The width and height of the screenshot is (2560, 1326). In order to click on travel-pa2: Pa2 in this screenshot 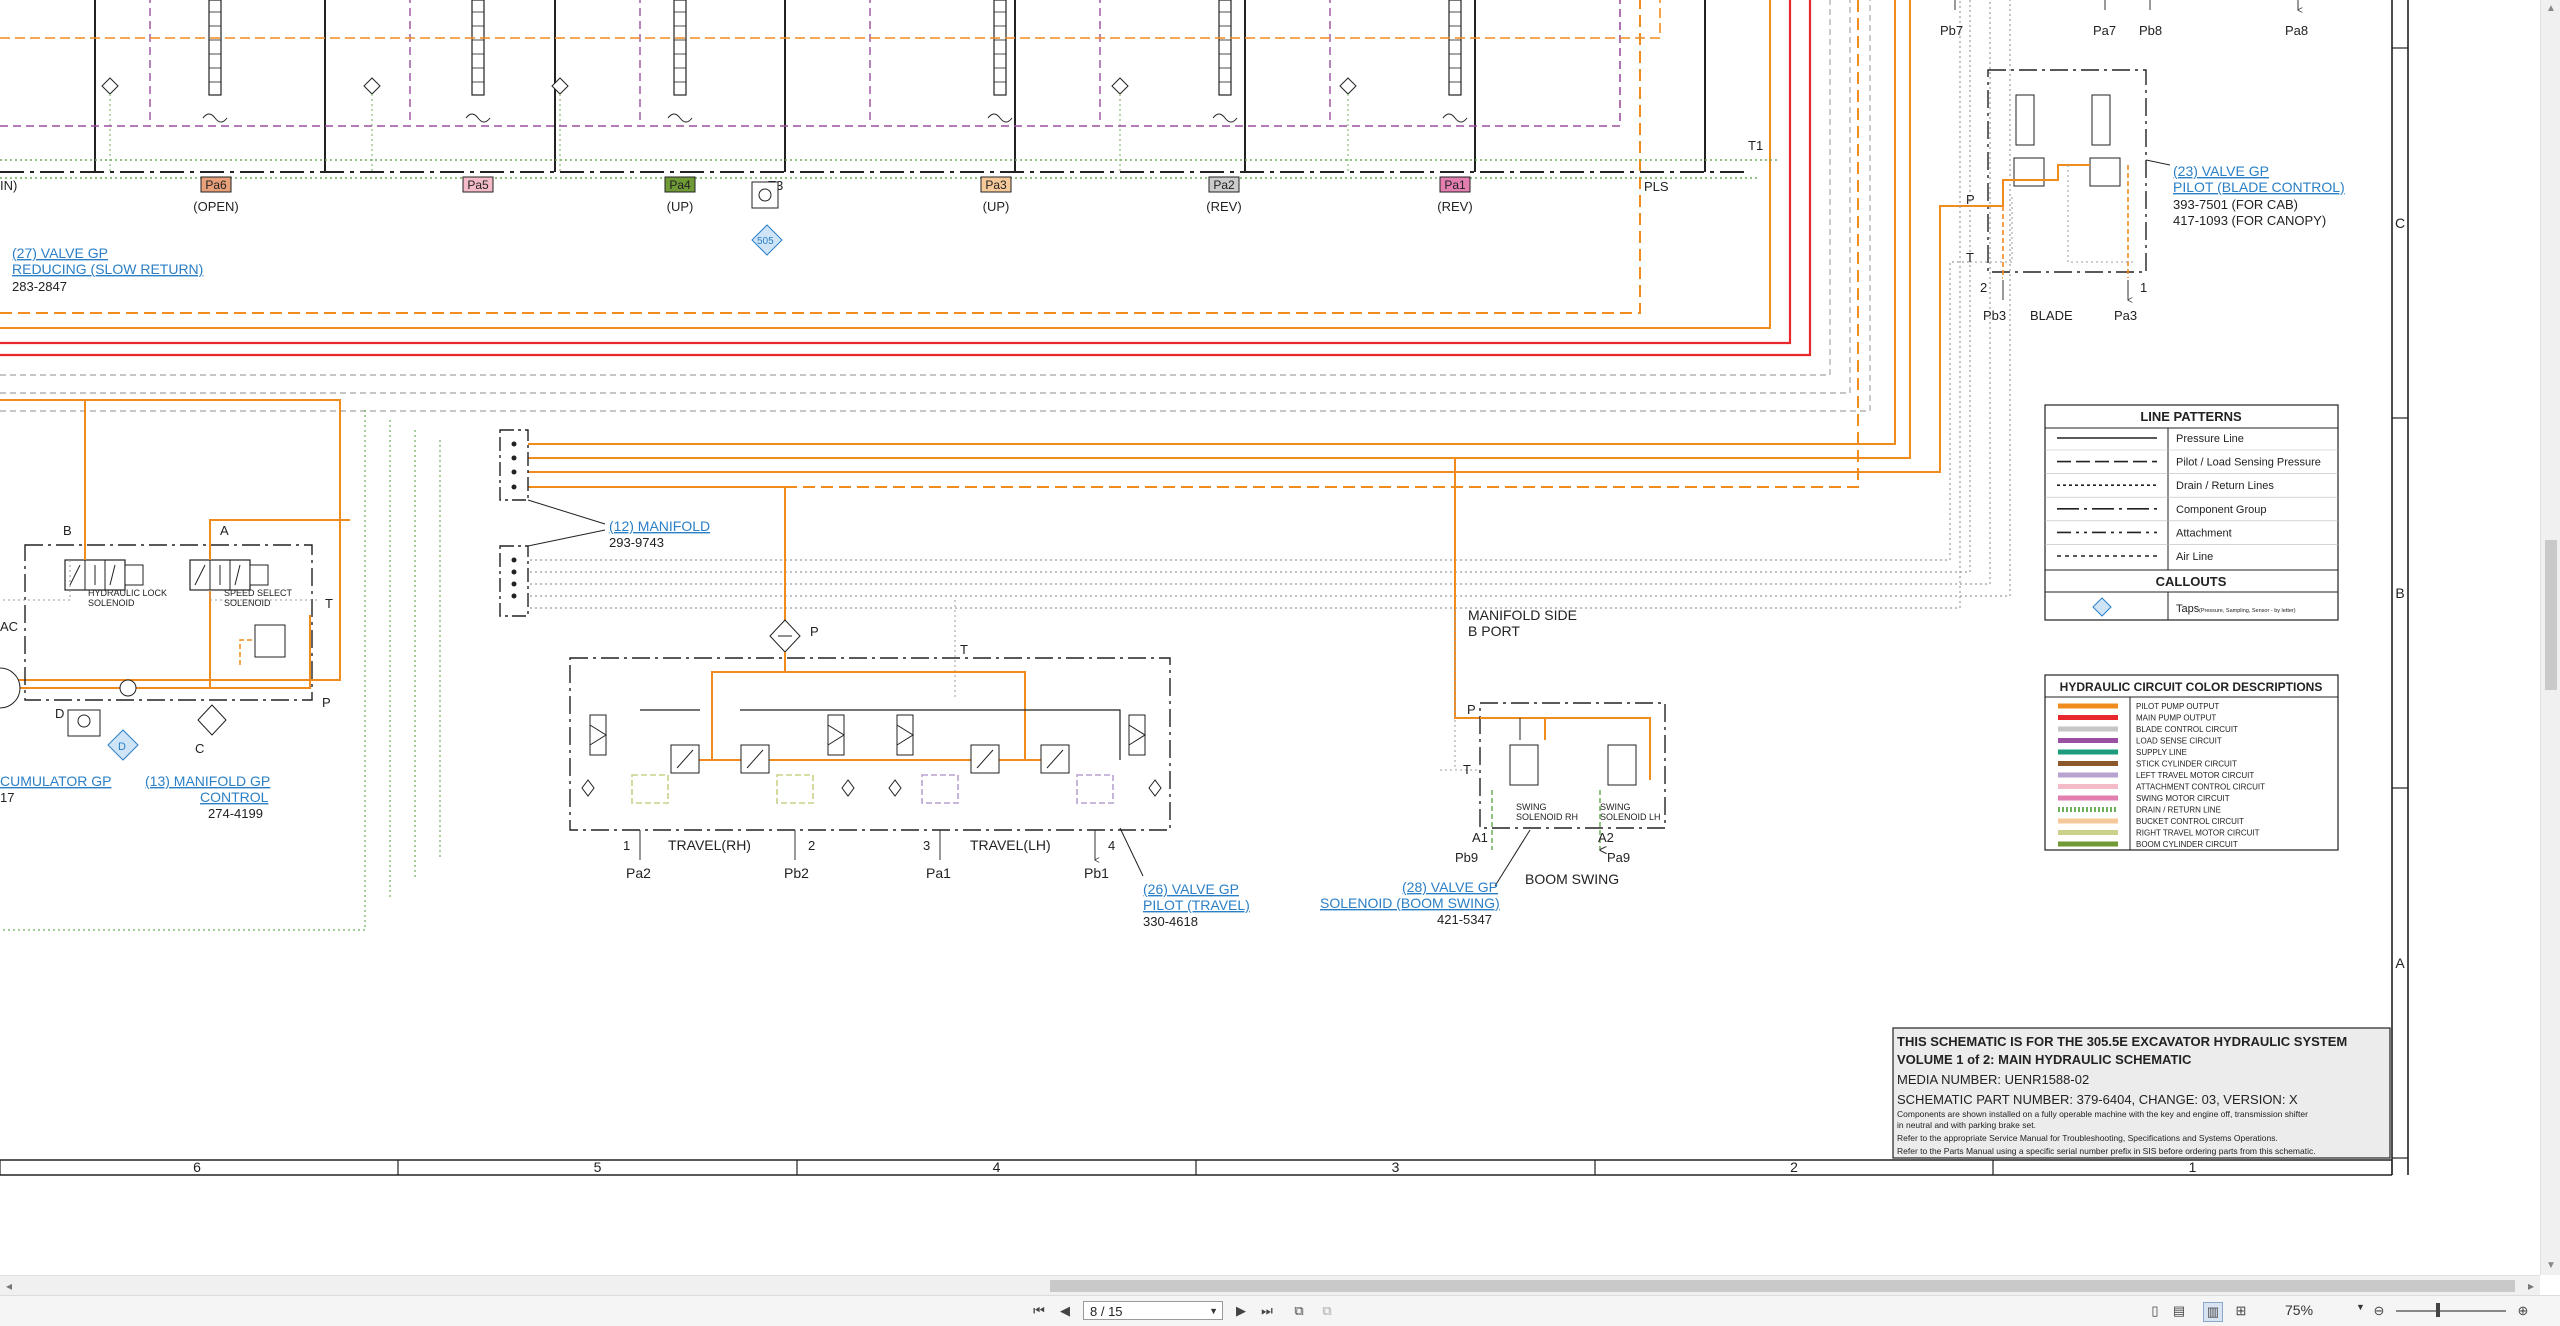, I will do `click(638, 873)`.